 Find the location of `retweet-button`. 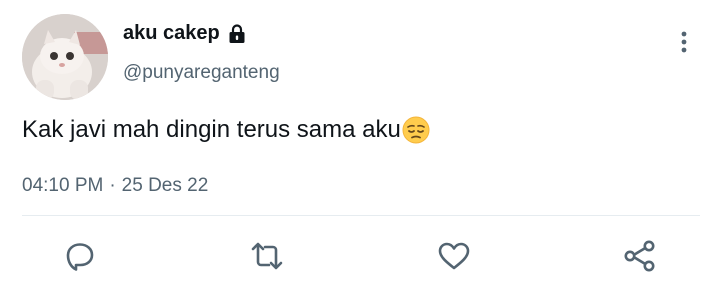

retweet-button is located at coordinates (267, 256).